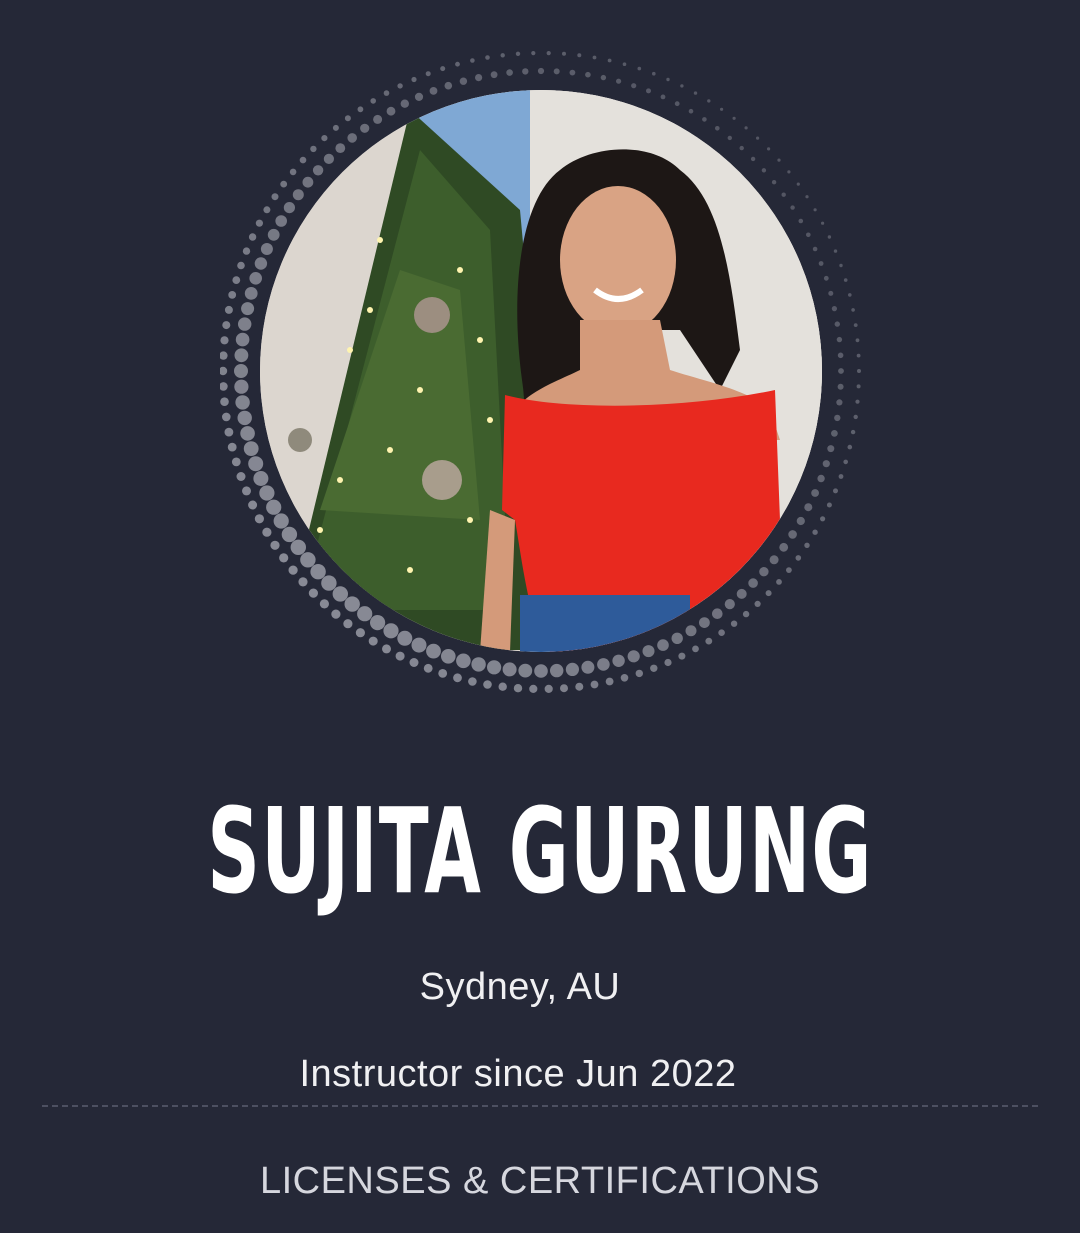 The image size is (1080, 1233). I want to click on licenses-certifications-heading: LICENSES & CERTIFICATIONS, so click(540, 1181).